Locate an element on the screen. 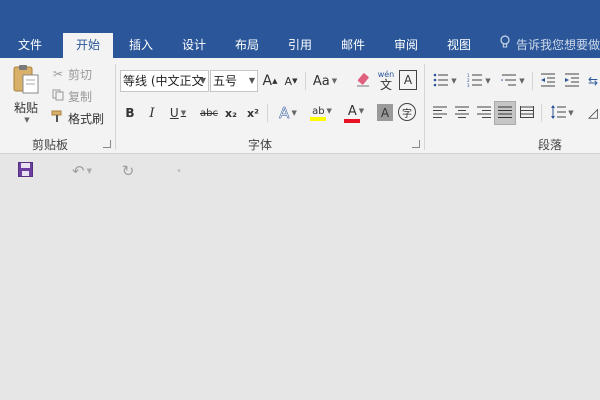 Image resolution: width=600 pixels, height=400 pixels. change-case-button: Aa ▼ is located at coordinates (325, 81).